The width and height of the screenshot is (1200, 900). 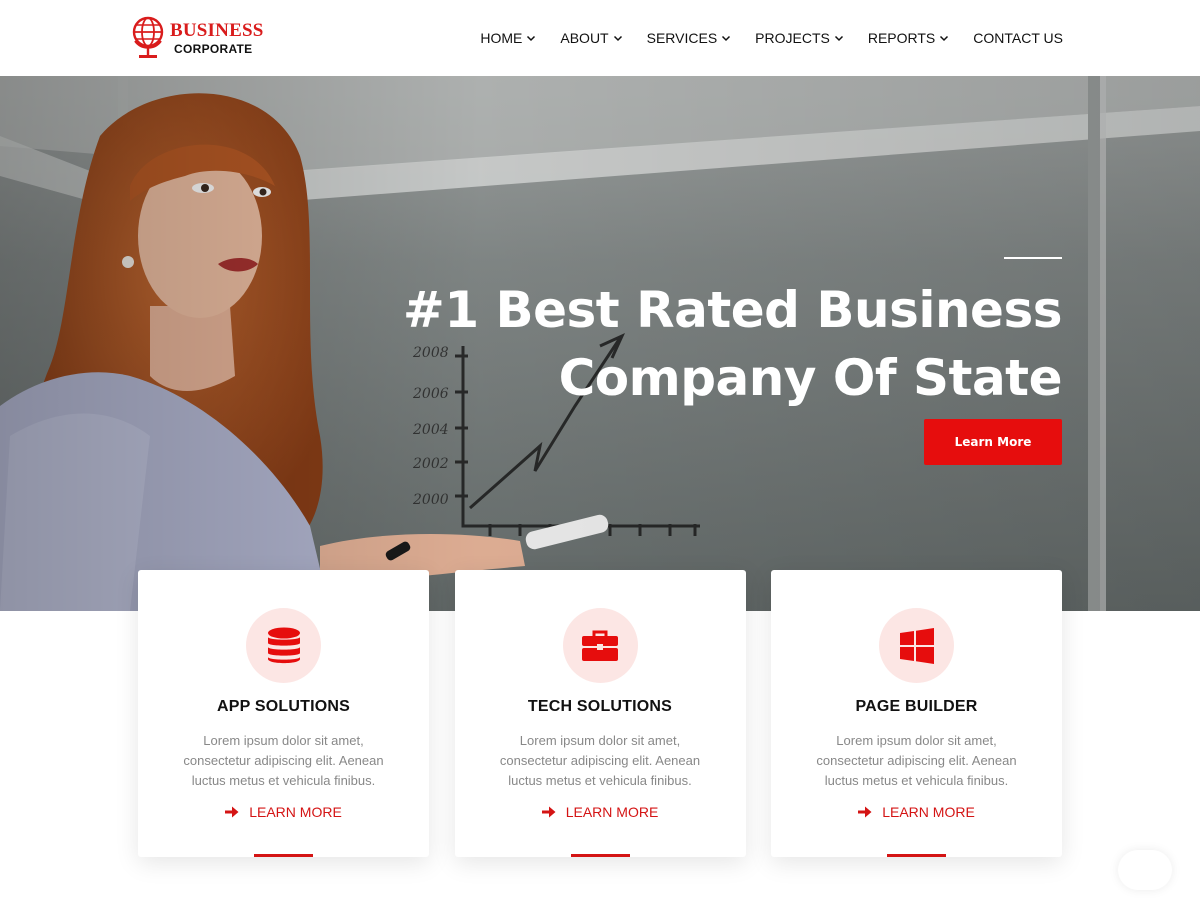 What do you see at coordinates (584, 38) in the screenshot?
I see `nav-item-label: ABOUT` at bounding box center [584, 38].